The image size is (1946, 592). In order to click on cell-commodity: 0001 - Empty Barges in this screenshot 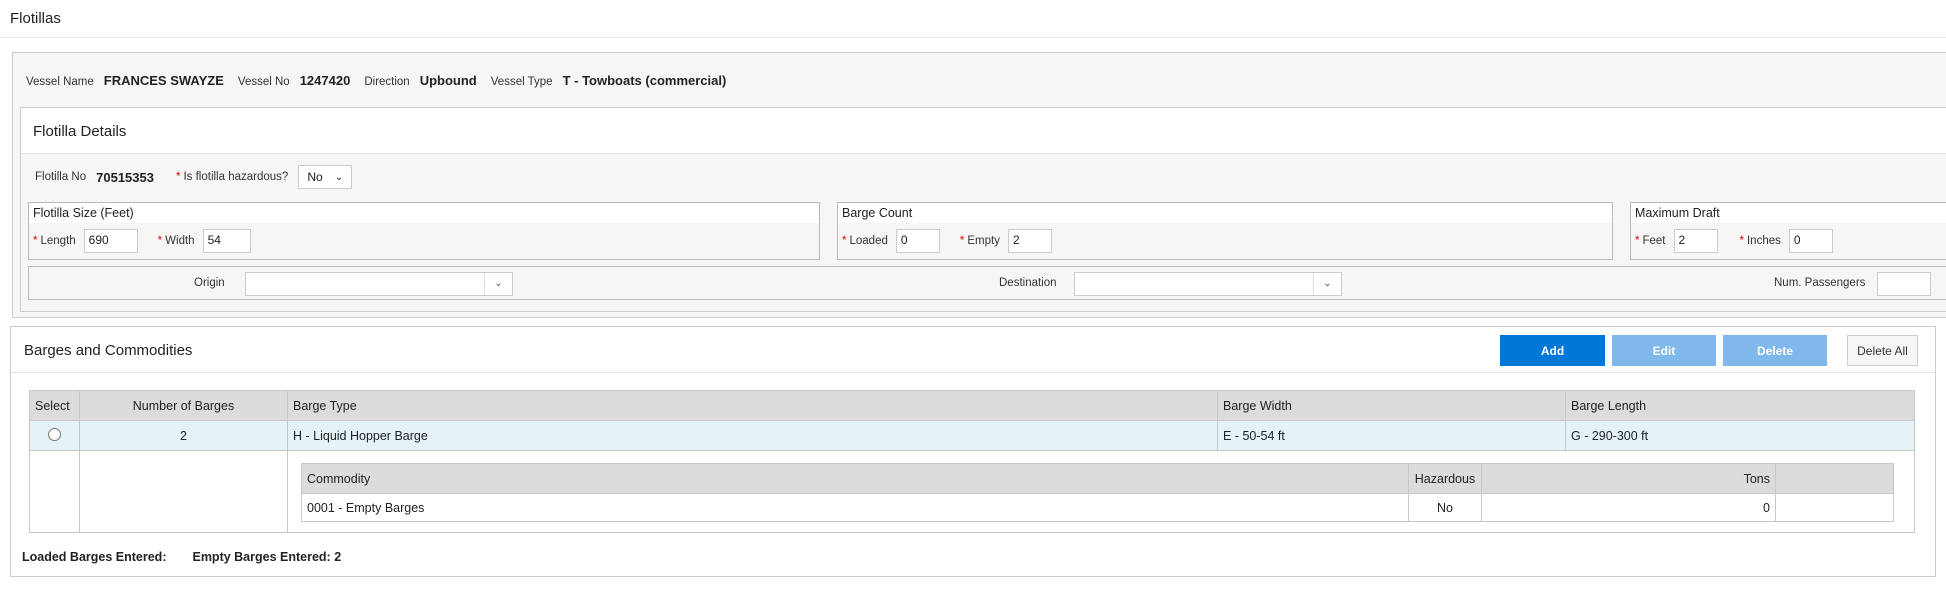, I will do `click(855, 507)`.